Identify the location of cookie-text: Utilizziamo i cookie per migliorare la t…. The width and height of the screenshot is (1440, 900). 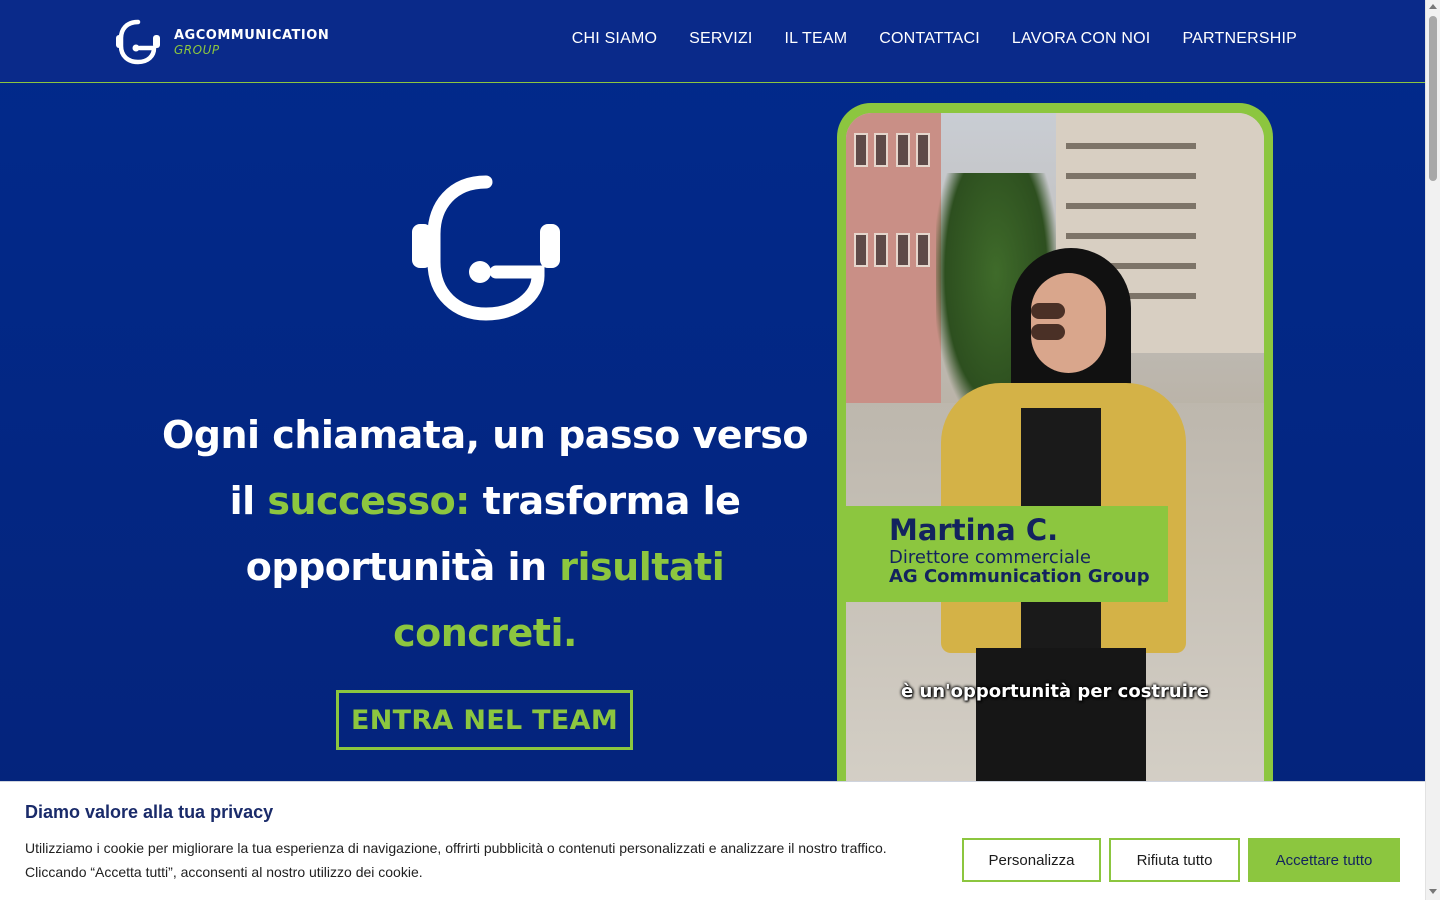
(475, 860).